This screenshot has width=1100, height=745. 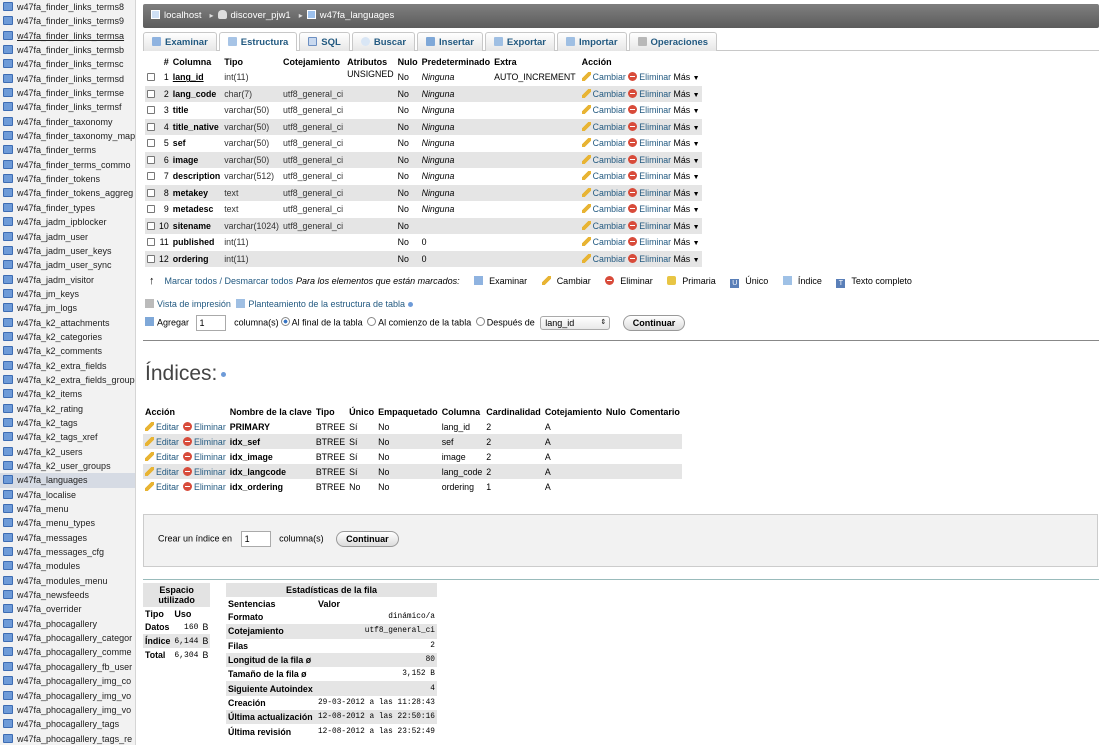 I want to click on propose-structure-link: Planteamiento de la estructura de tabla, so click(x=326, y=304).